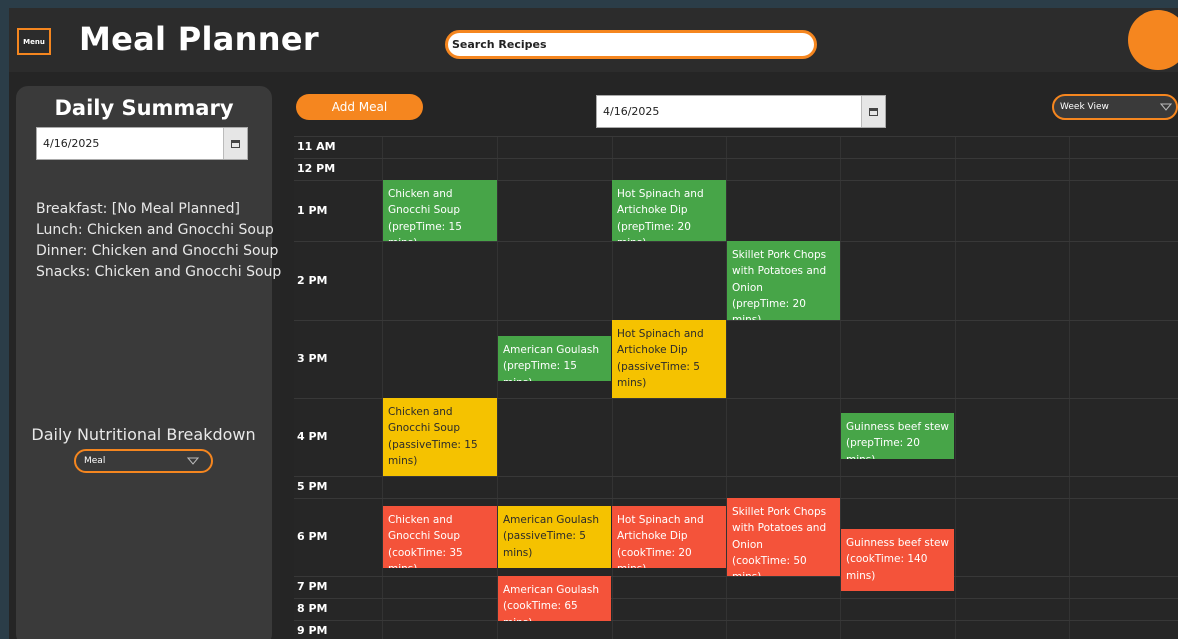  I want to click on meal-event: Guinness beef stew (prepTime: 20 mins), so click(897, 436).